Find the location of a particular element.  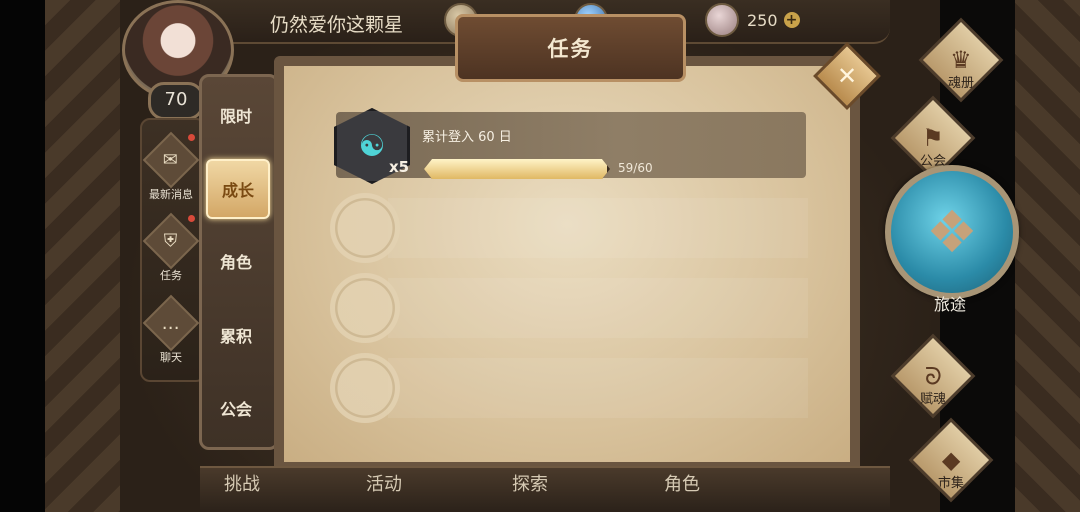

tab-character: 角色 is located at coordinates (236, 261).